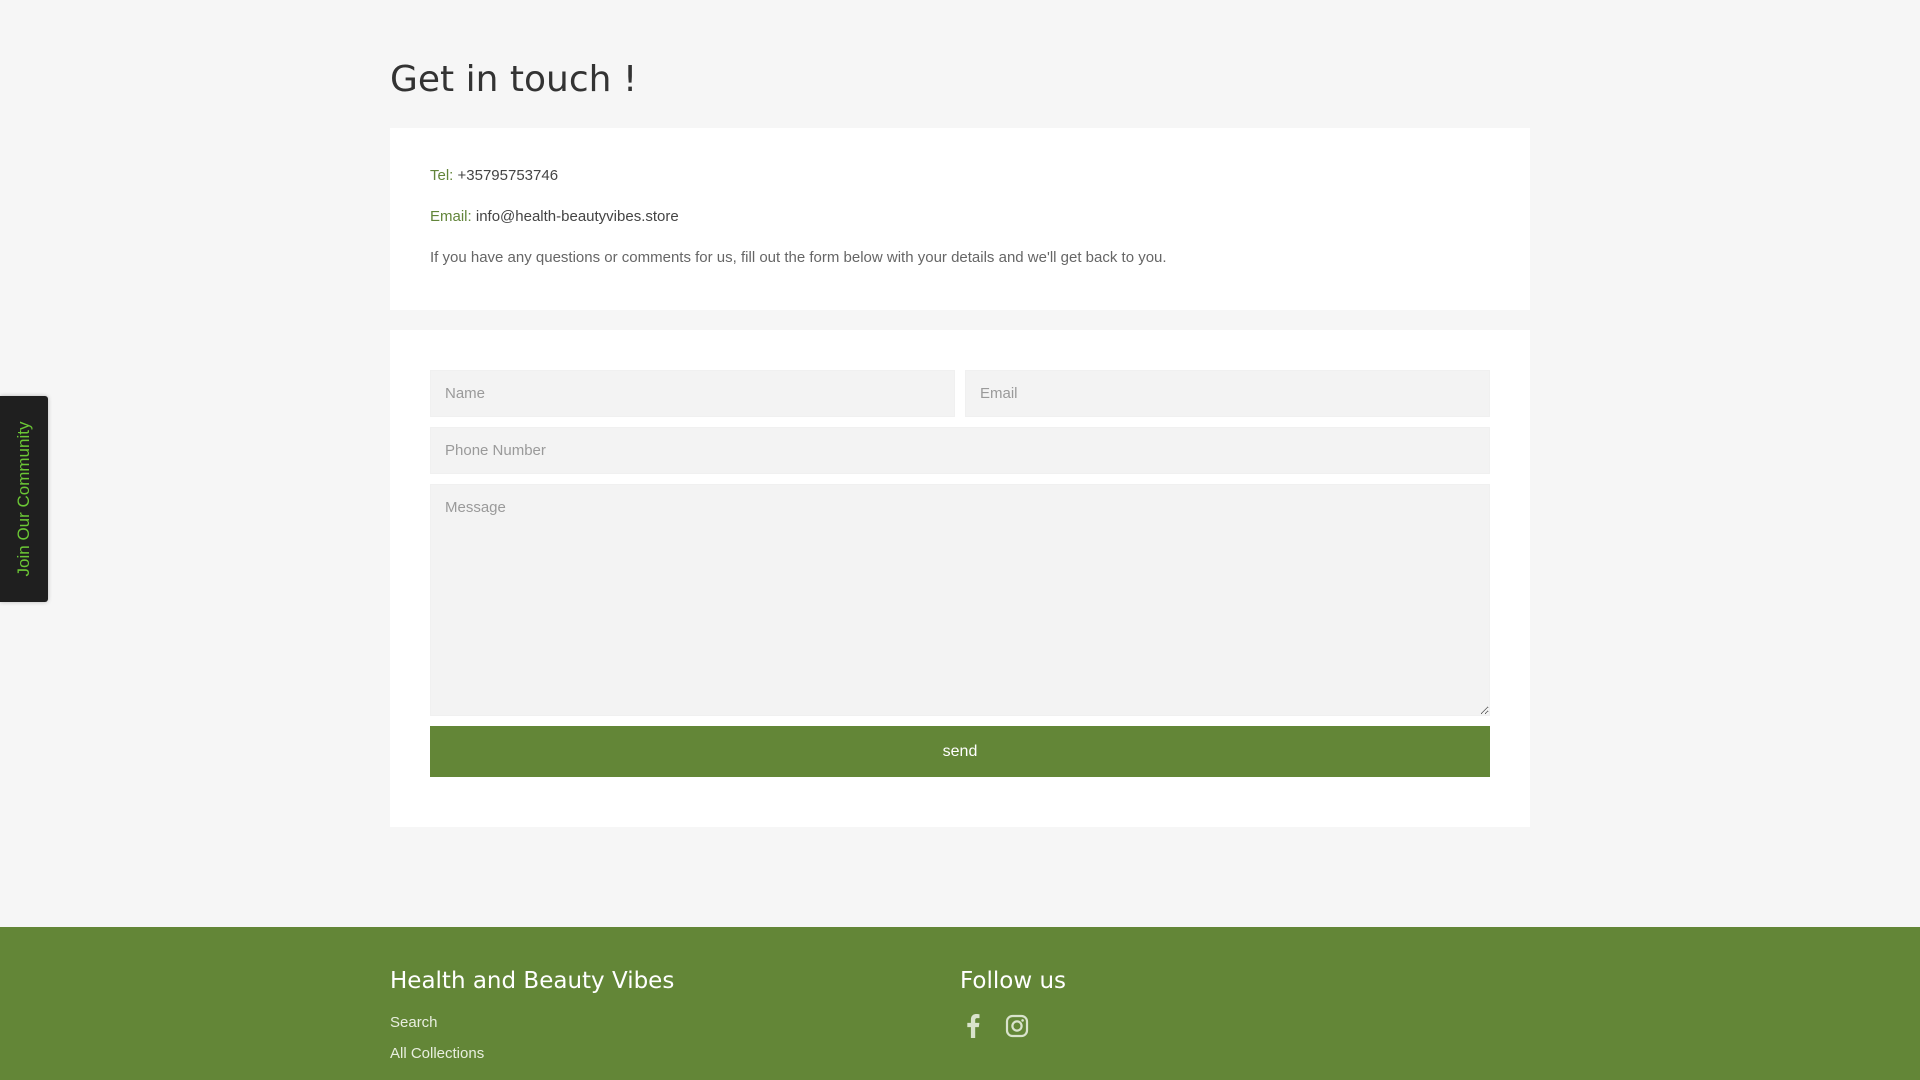 This screenshot has width=1920, height=1080. Describe the element at coordinates (960, 751) in the screenshot. I see `send-button: send` at that location.